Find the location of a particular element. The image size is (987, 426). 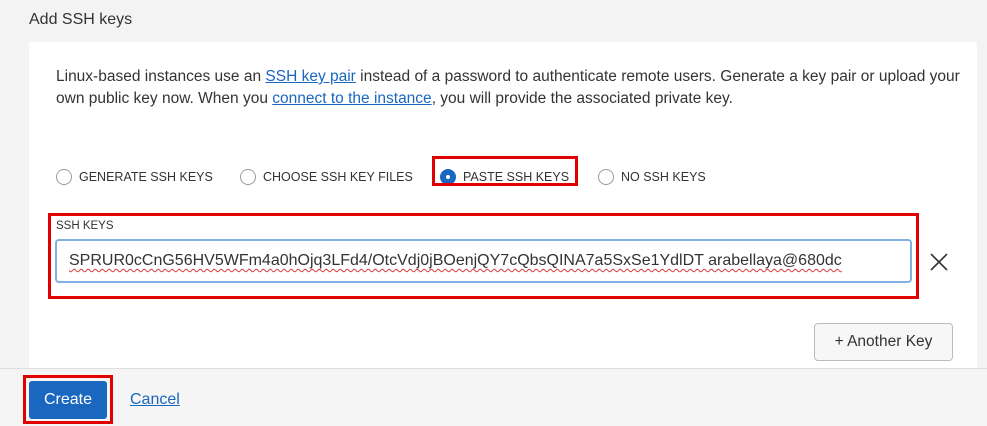

remove-key-button is located at coordinates (939, 262).